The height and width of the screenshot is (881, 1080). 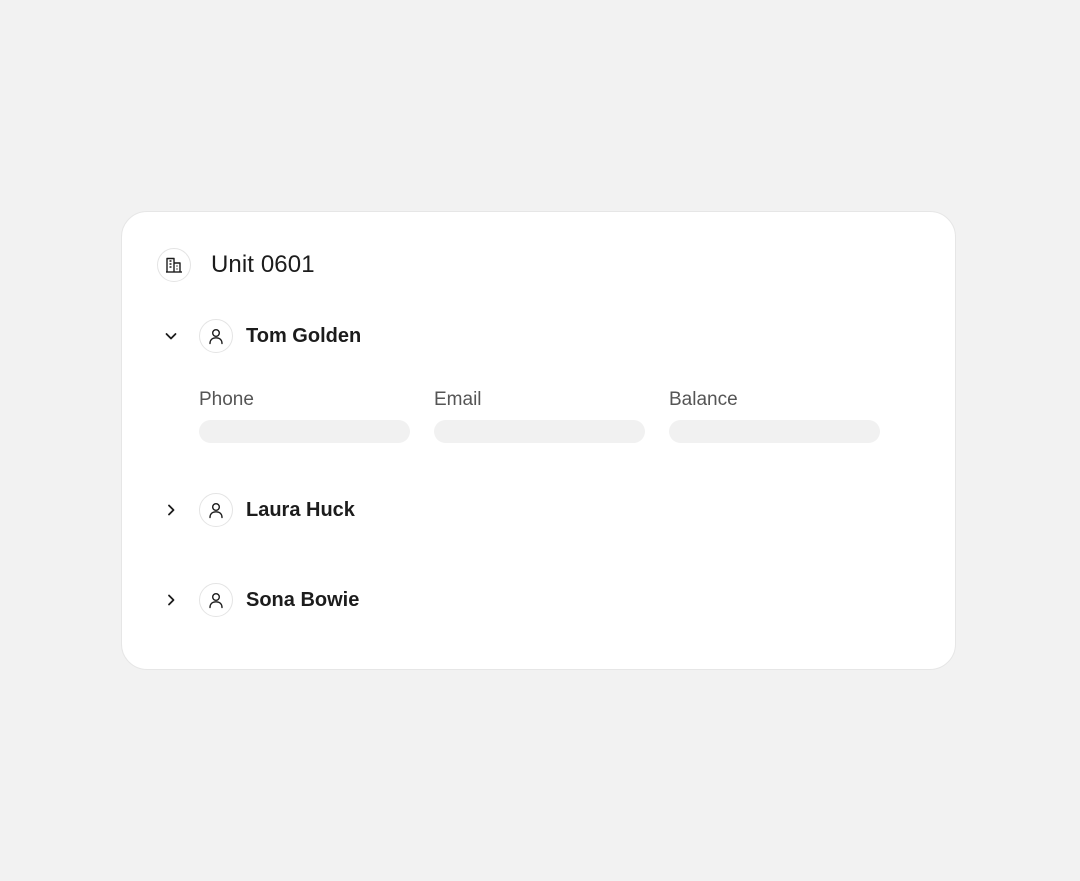 I want to click on balance-field: Balance, so click(x=774, y=415).